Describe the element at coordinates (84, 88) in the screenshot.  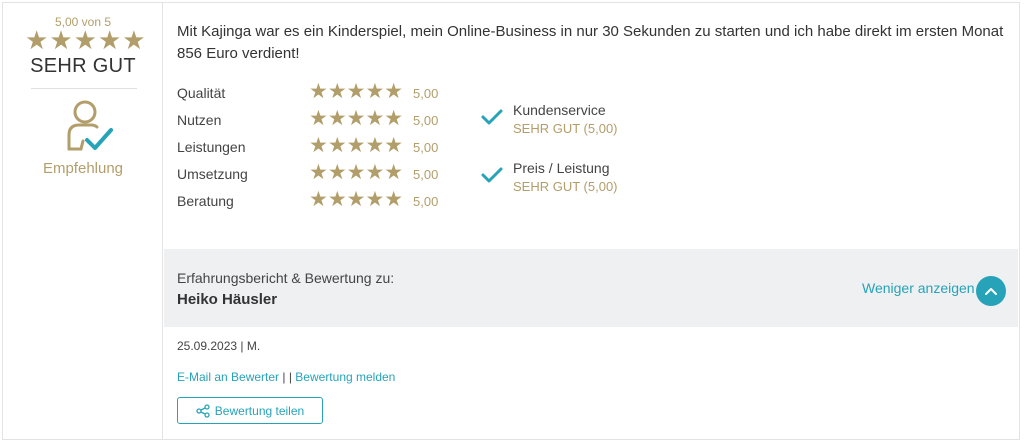
I see `divider` at that location.